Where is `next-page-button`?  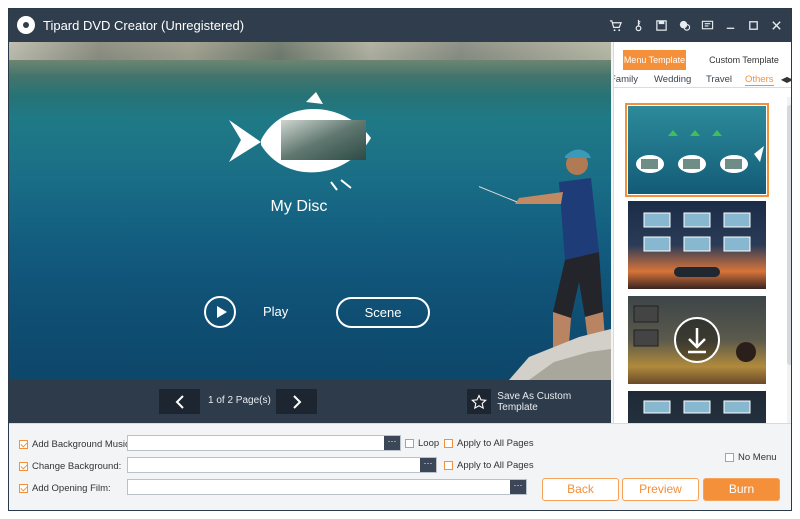 next-page-button is located at coordinates (296, 401).